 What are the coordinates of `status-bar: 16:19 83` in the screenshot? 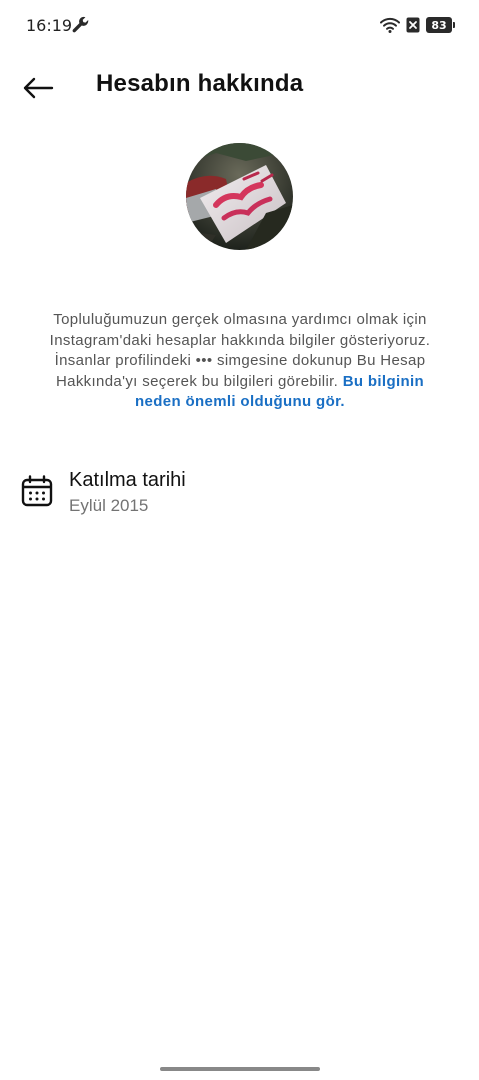 It's located at (239, 25).